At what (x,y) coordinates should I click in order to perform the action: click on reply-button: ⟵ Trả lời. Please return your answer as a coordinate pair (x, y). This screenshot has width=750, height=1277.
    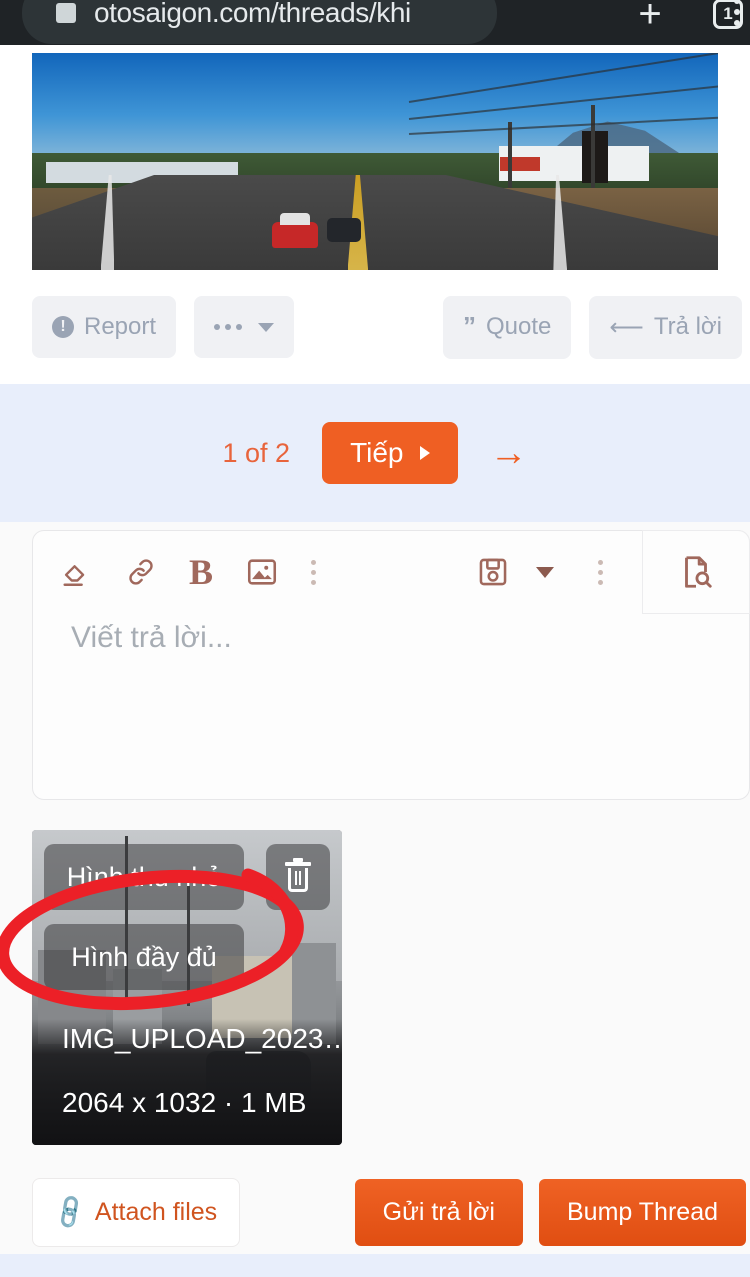
    Looking at the image, I should click on (665, 327).